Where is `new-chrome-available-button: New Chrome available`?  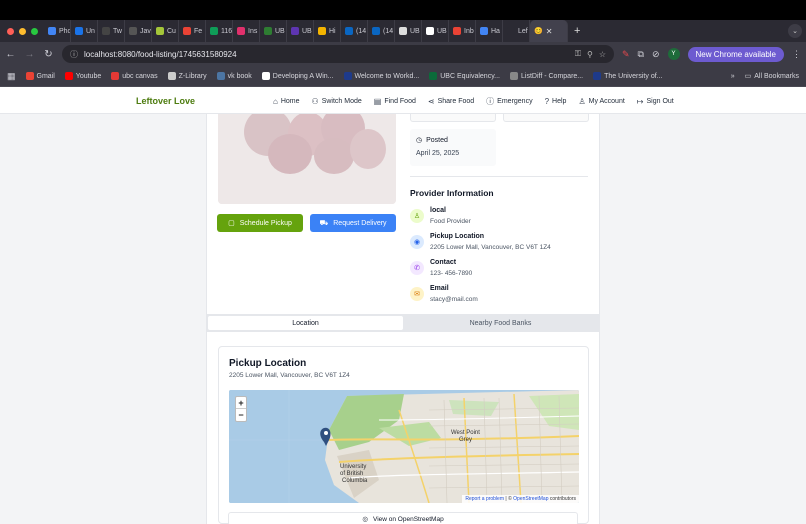
new-chrome-available-button: New Chrome available is located at coordinates (735, 54).